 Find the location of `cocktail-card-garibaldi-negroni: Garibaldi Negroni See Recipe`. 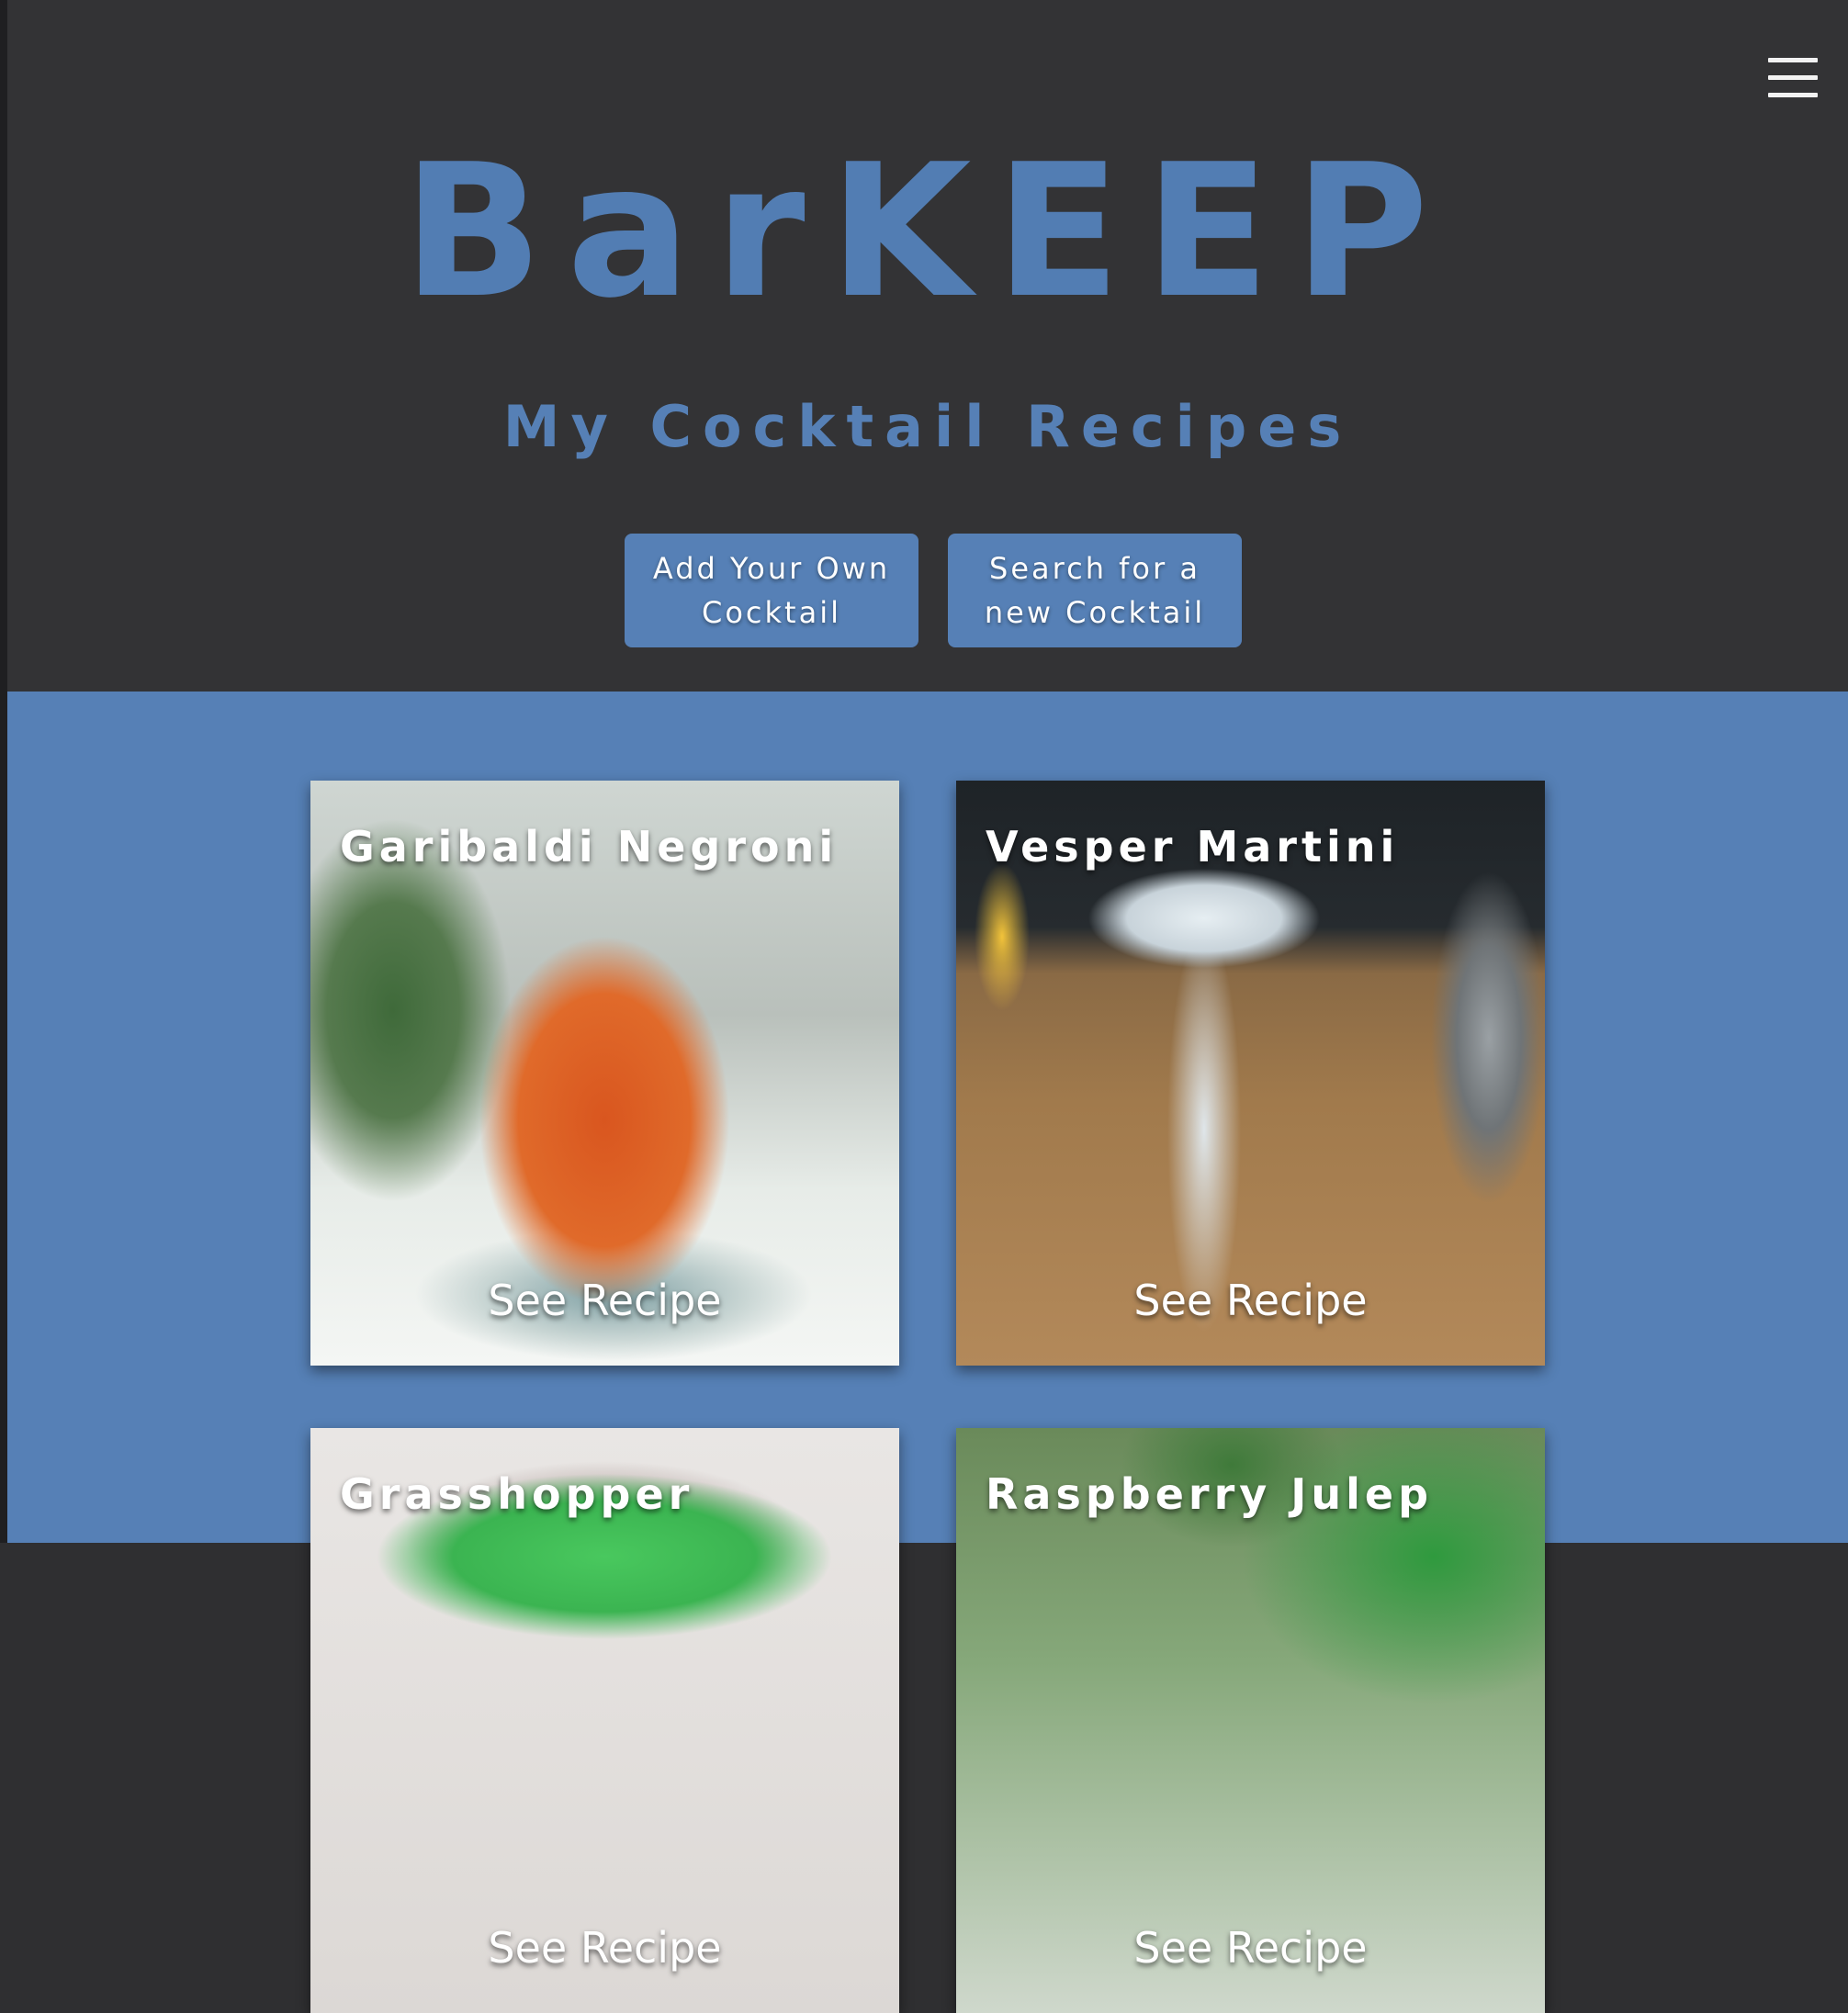

cocktail-card-garibaldi-negroni: Garibaldi Negroni See Recipe is located at coordinates (604, 1073).